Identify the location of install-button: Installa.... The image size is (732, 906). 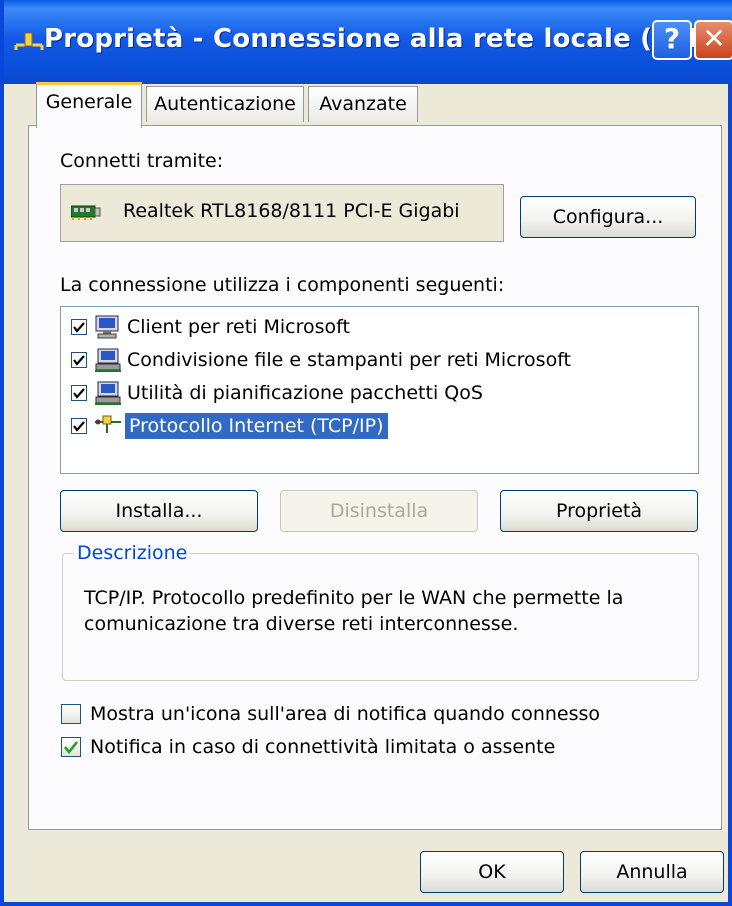
(159, 511).